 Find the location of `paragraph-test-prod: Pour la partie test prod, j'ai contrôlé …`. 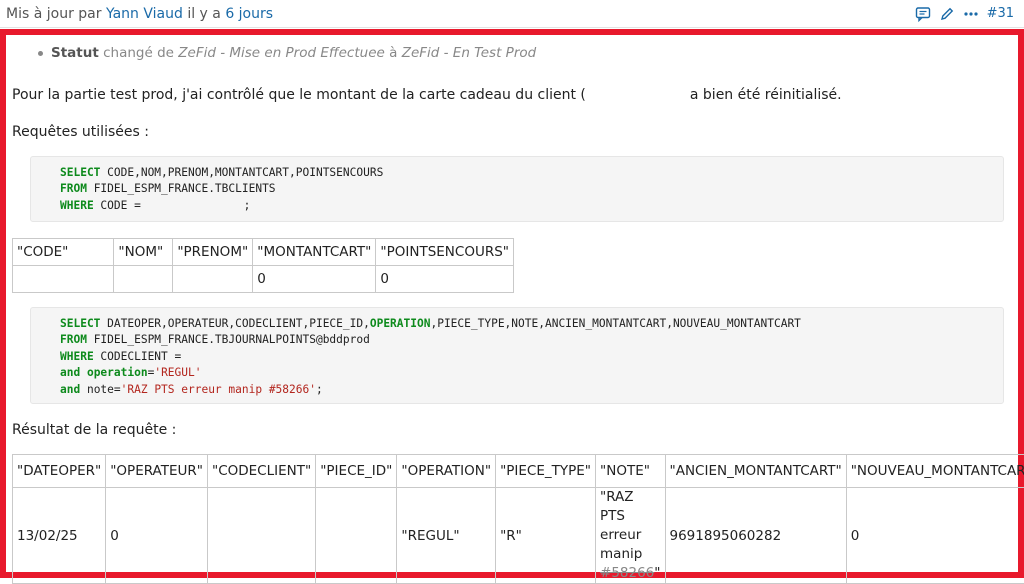

paragraph-test-prod: Pour la partie test prod, j'ai contrôlé … is located at coordinates (427, 95).